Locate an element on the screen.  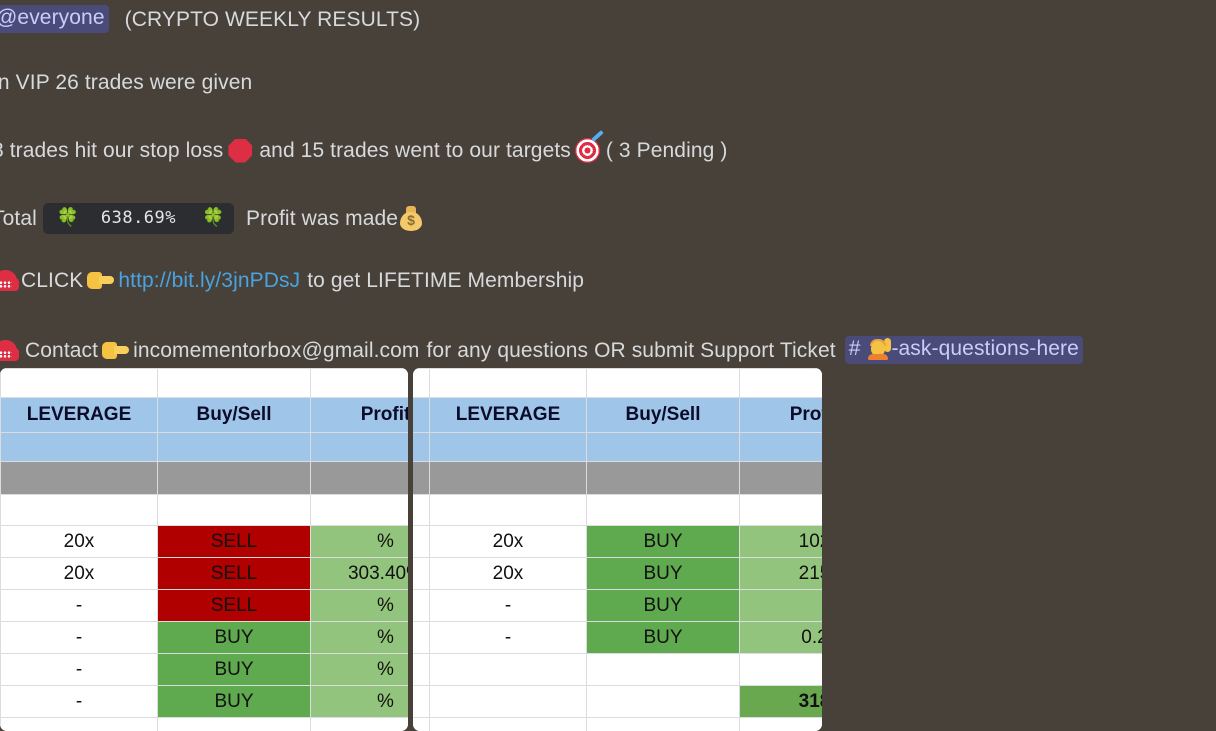
table-total-row: 318 is located at coordinates (617, 701).